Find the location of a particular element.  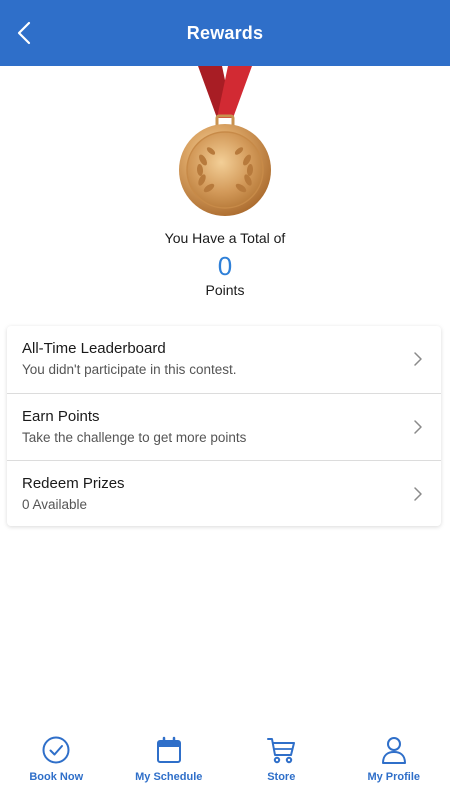

nav-book-now: Book Now is located at coordinates (56, 762).